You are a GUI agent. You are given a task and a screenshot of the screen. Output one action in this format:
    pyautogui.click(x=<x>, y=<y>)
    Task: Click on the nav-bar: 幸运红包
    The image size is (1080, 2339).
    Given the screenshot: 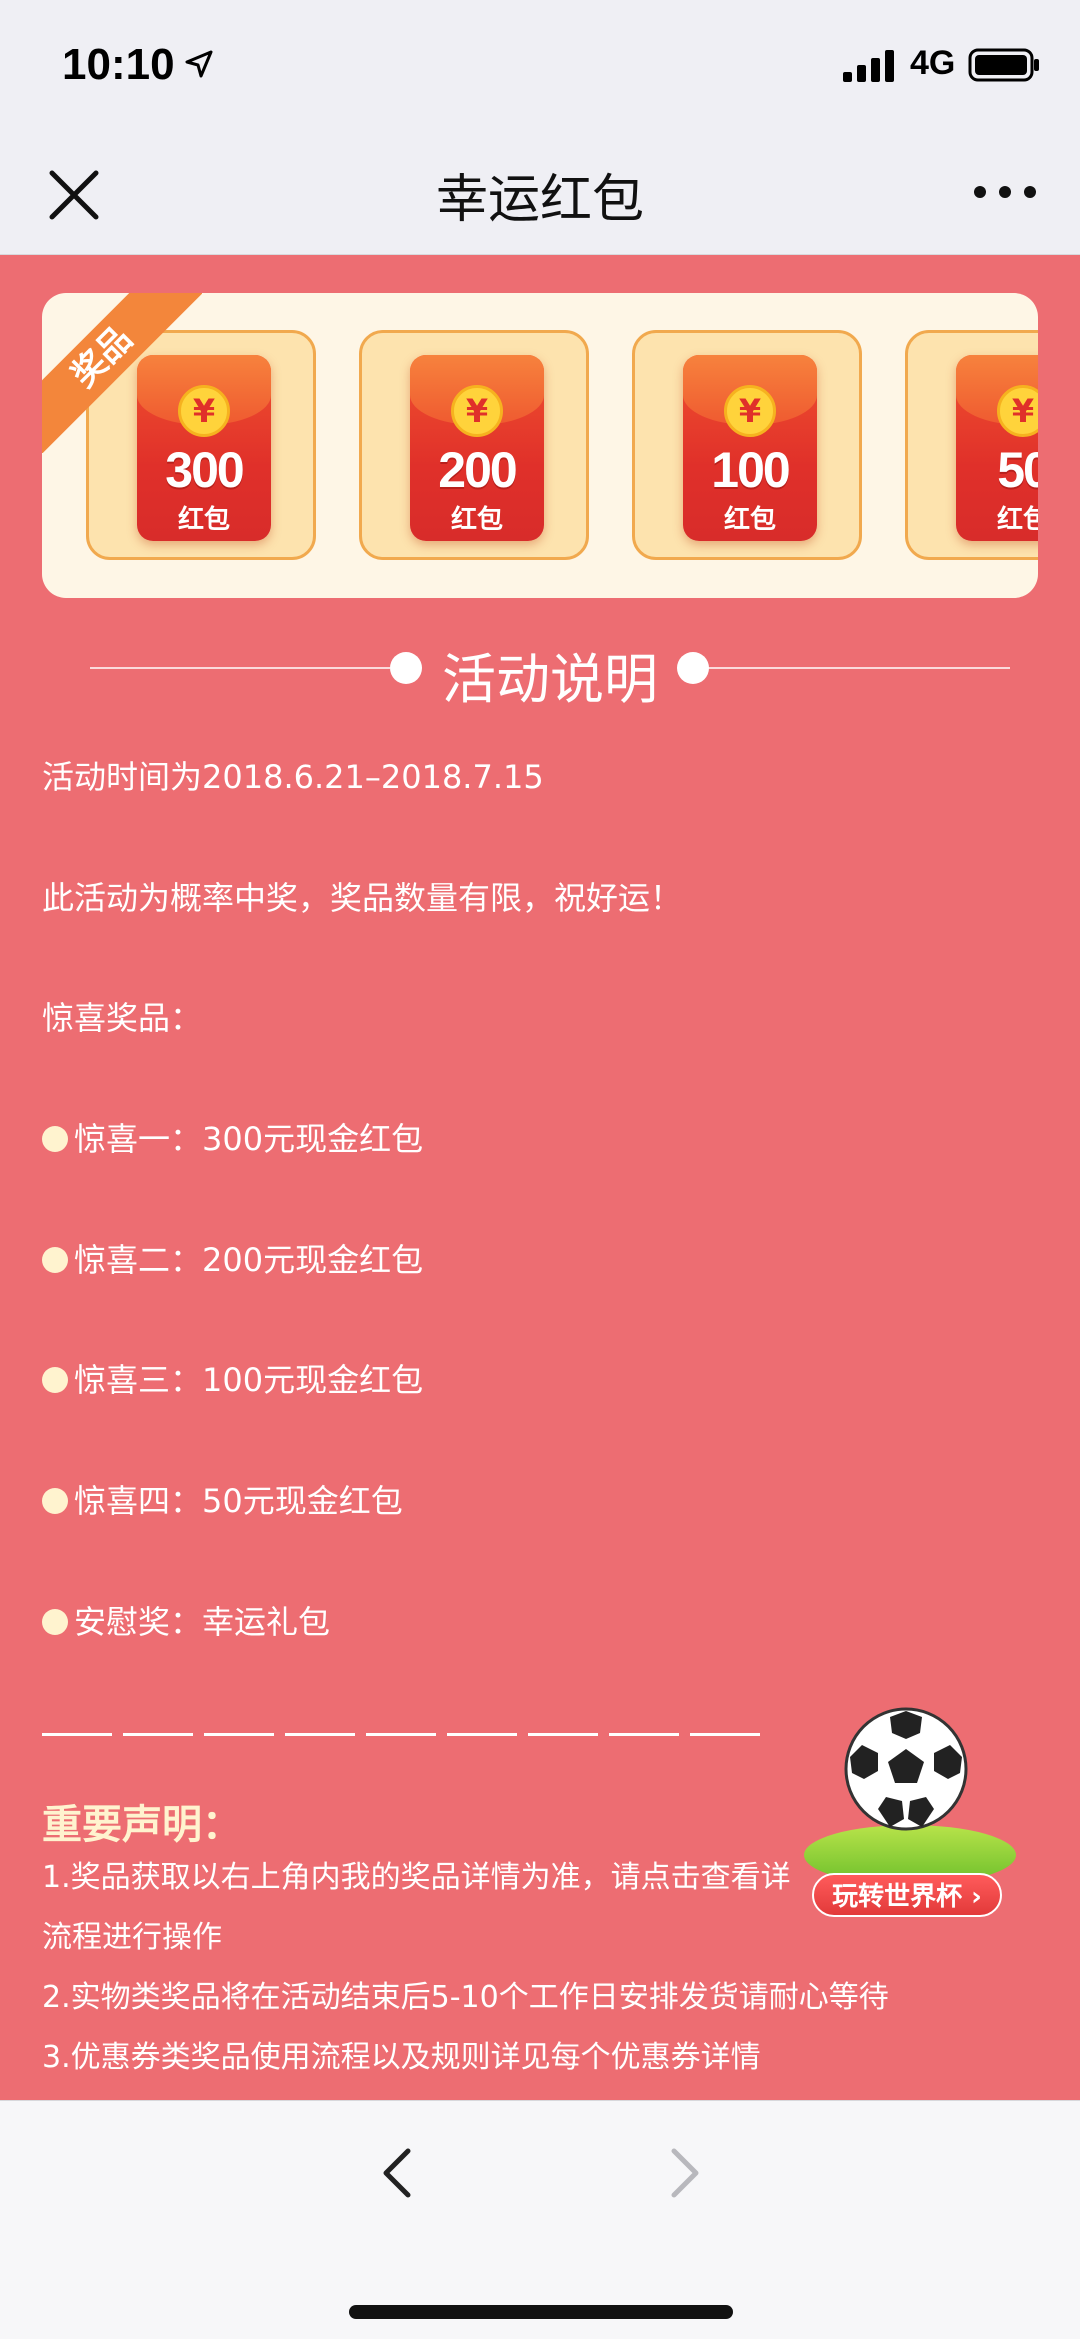 What is the action you would take?
    pyautogui.click(x=540, y=195)
    